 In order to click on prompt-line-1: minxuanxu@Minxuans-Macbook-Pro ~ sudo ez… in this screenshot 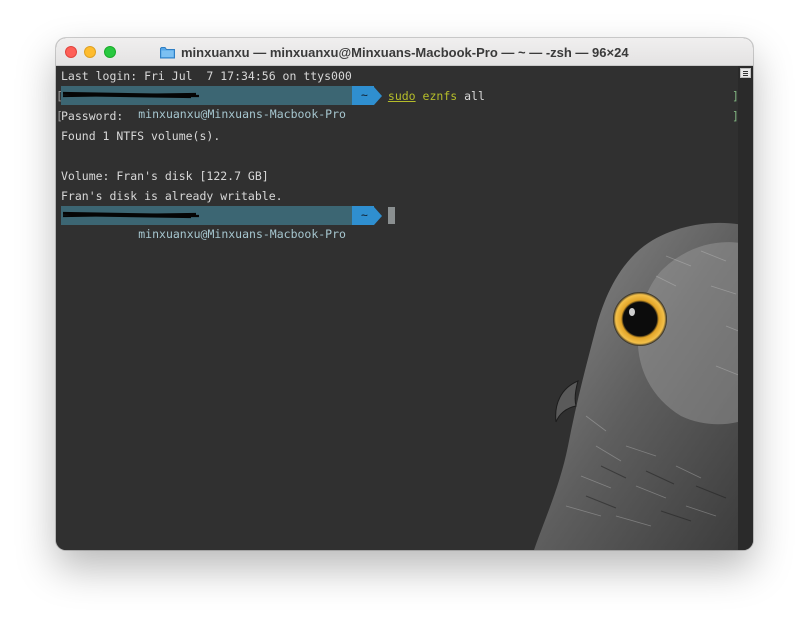, I will do `click(273, 103)`.